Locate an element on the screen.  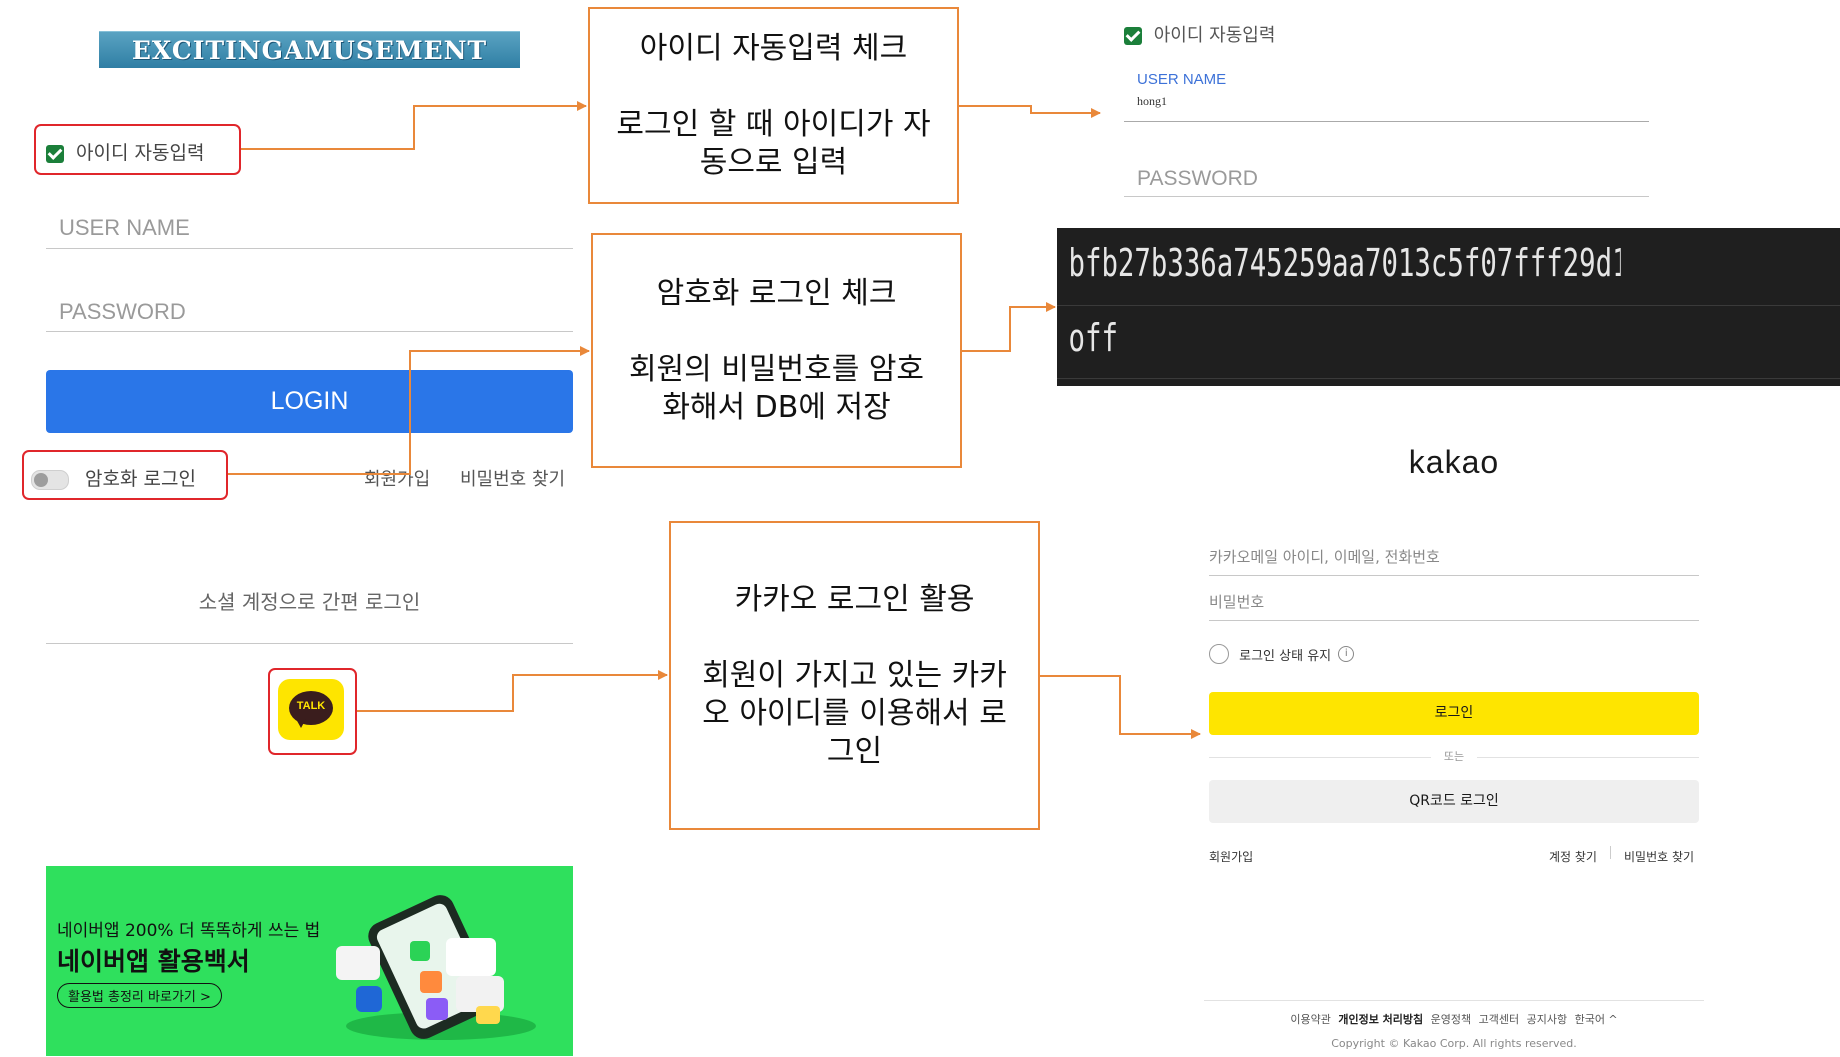
info-icon: i is located at coordinates (1346, 654).